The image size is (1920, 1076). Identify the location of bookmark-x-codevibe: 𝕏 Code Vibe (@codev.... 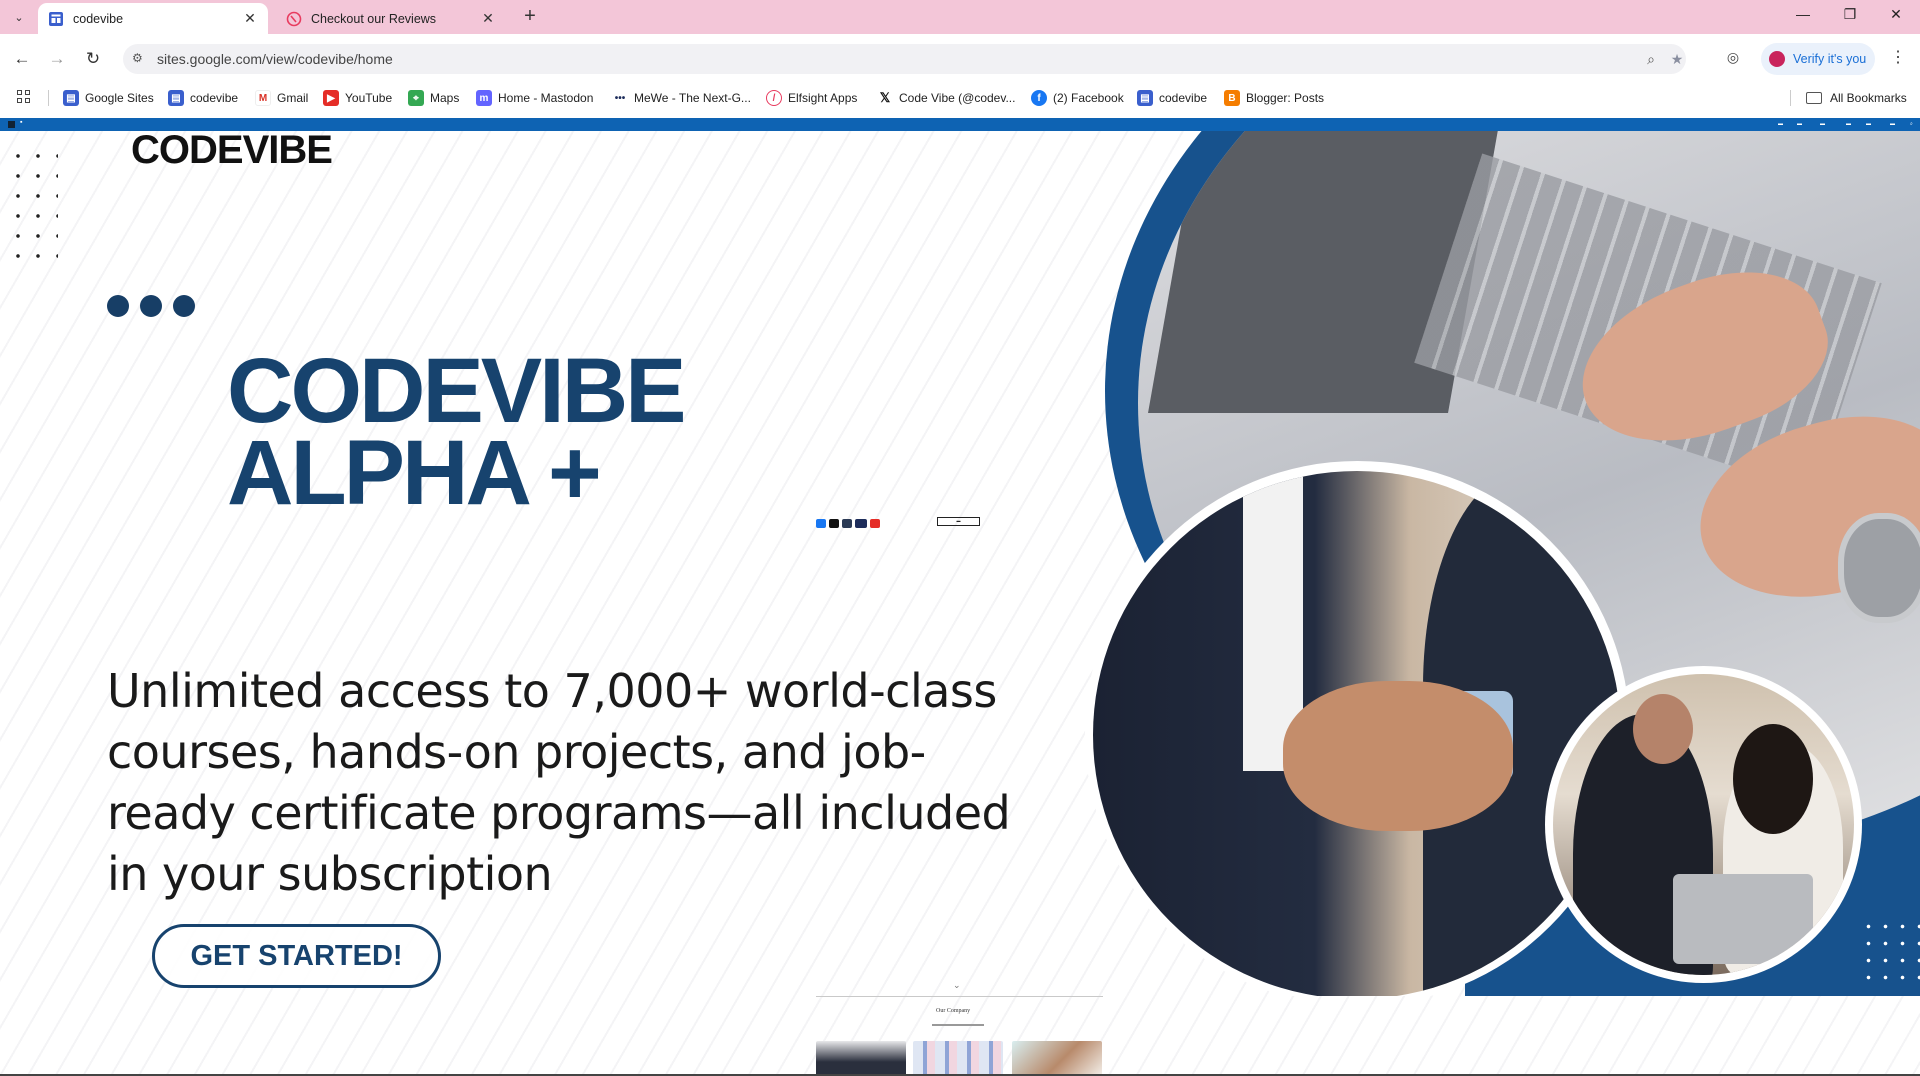
(946, 98).